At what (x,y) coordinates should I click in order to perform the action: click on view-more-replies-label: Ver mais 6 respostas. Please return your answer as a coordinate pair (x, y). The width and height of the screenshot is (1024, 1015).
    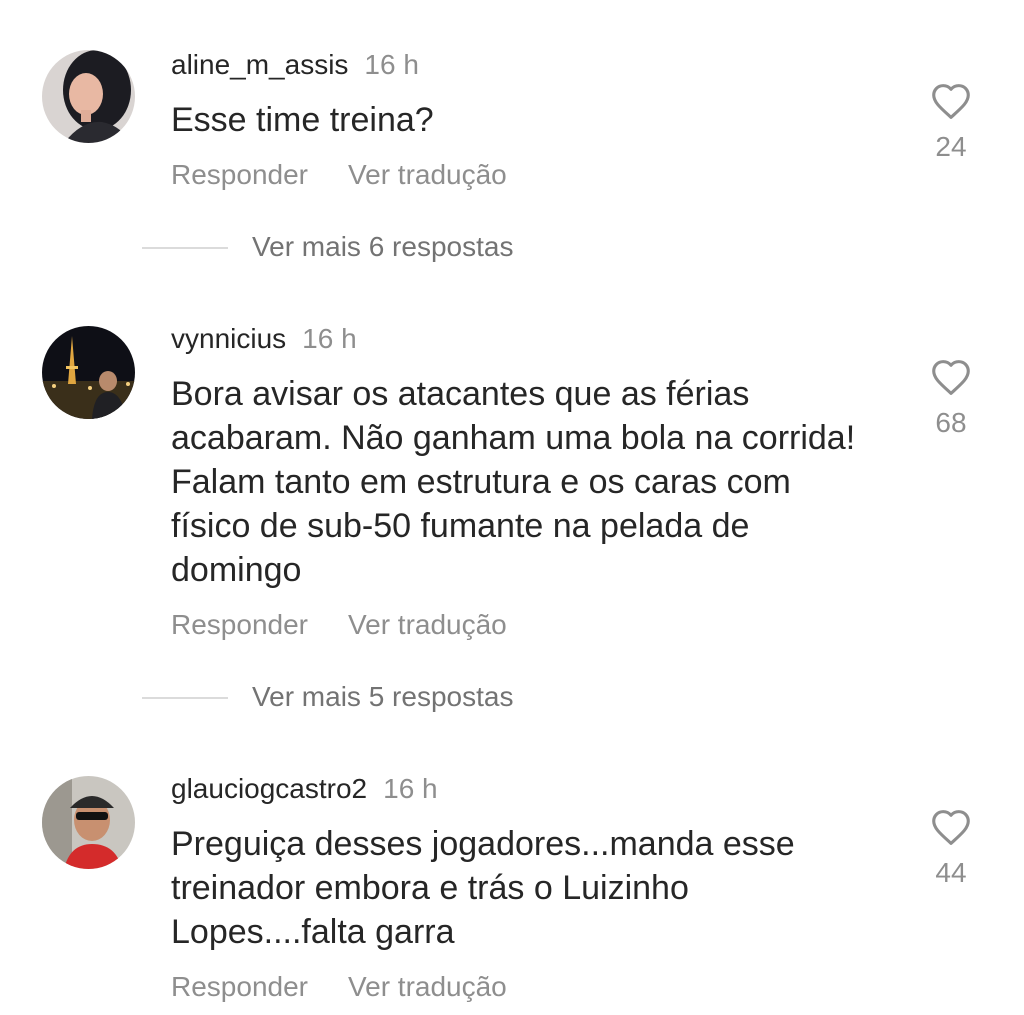
    Looking at the image, I should click on (382, 247).